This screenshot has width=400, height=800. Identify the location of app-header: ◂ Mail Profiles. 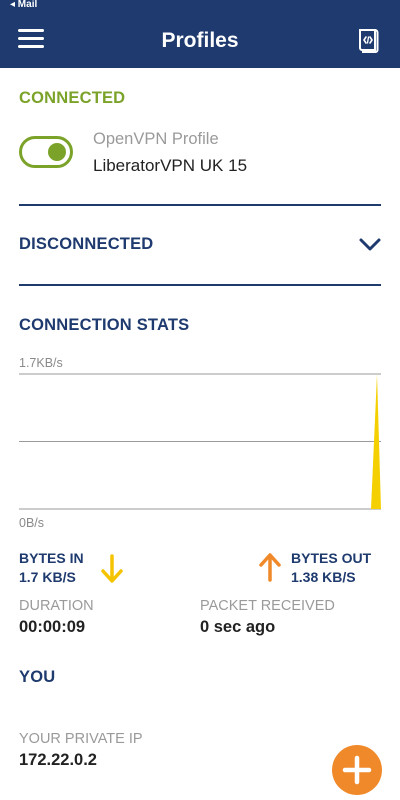
(200, 34).